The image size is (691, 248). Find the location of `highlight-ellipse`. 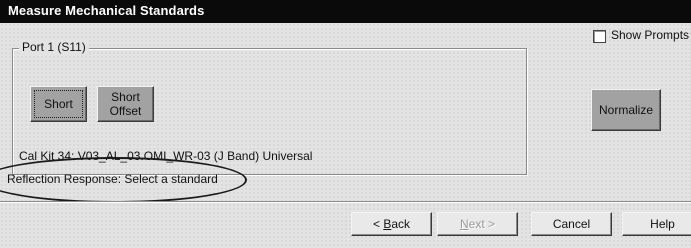

highlight-ellipse is located at coordinates (123, 180).